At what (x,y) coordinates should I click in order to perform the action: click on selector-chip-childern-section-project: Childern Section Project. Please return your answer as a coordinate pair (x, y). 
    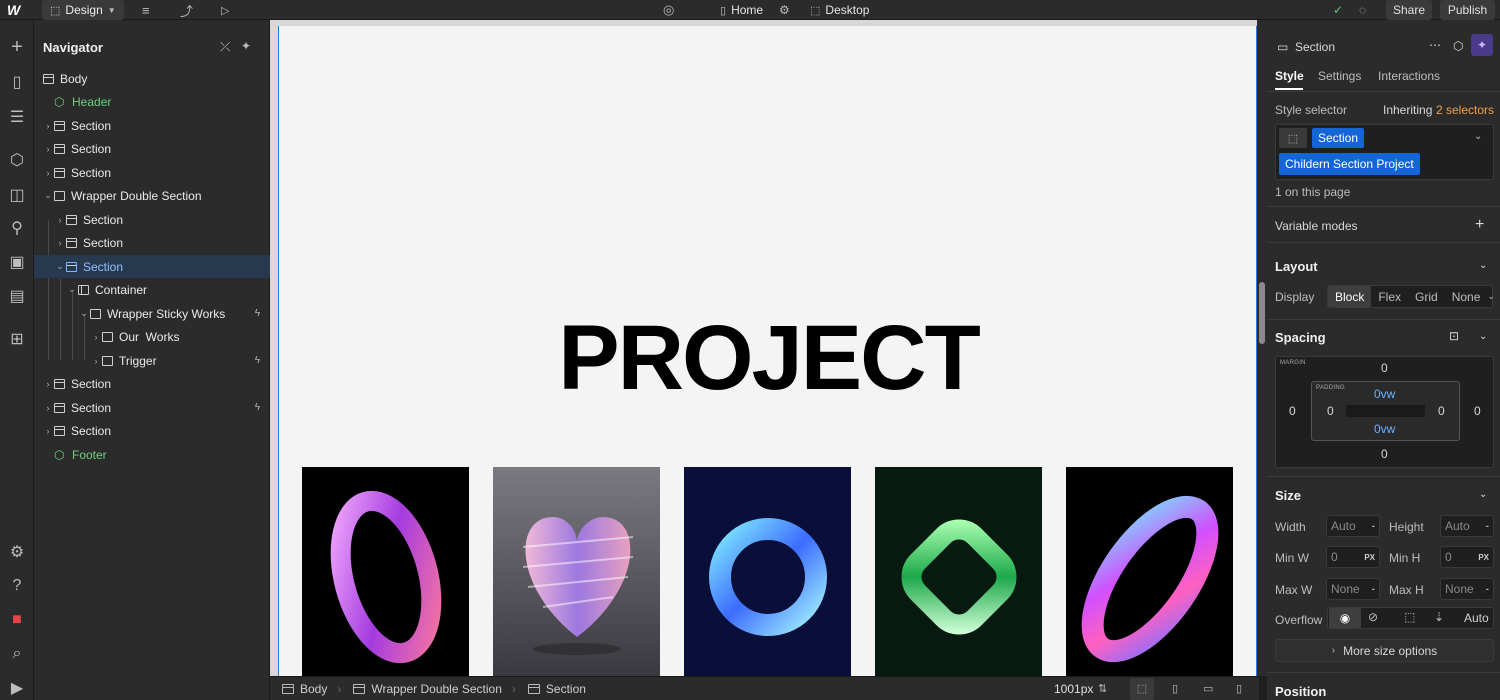
    Looking at the image, I should click on (1349, 164).